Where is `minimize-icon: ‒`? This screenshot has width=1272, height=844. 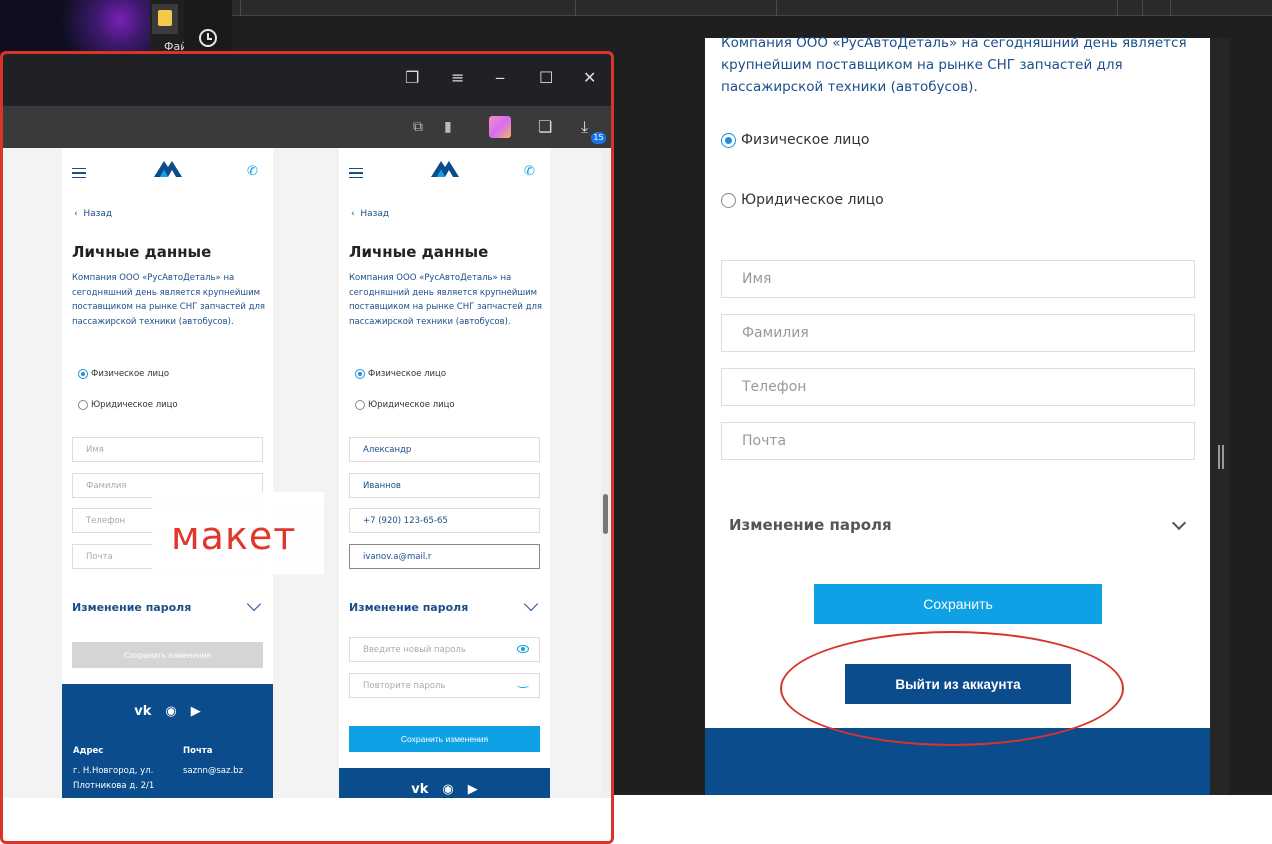 minimize-icon: ‒ is located at coordinates (500, 78).